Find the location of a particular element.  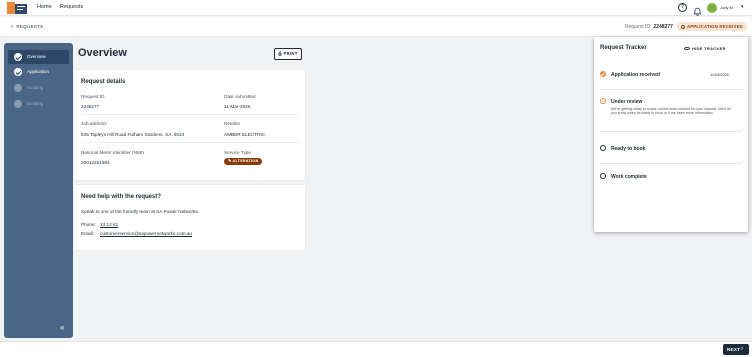

eye-icon is located at coordinates (687, 48).